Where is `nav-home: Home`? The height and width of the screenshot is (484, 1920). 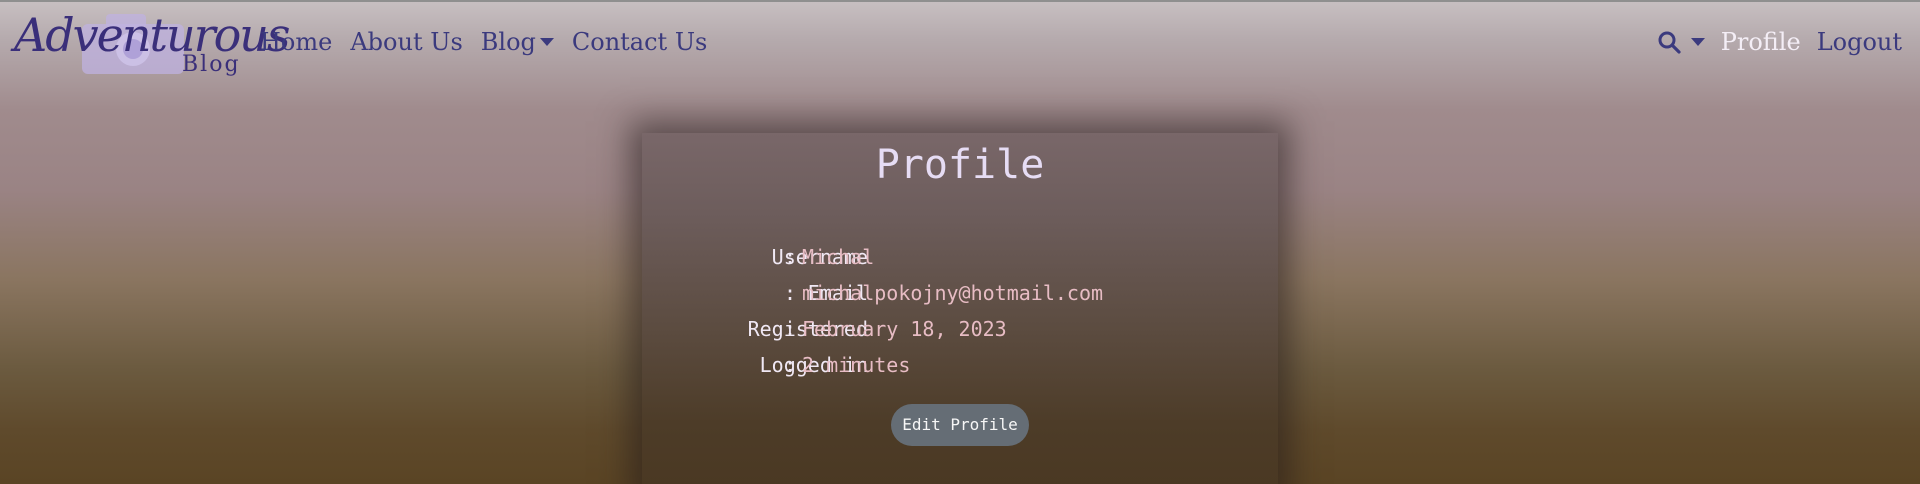
nav-home: Home is located at coordinates (296, 42).